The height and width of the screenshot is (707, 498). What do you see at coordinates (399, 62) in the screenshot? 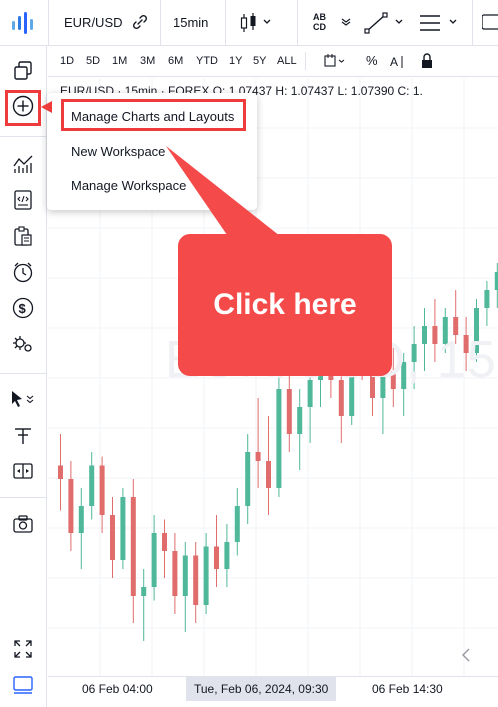
I see `auto-scale-icon: A` at bounding box center [399, 62].